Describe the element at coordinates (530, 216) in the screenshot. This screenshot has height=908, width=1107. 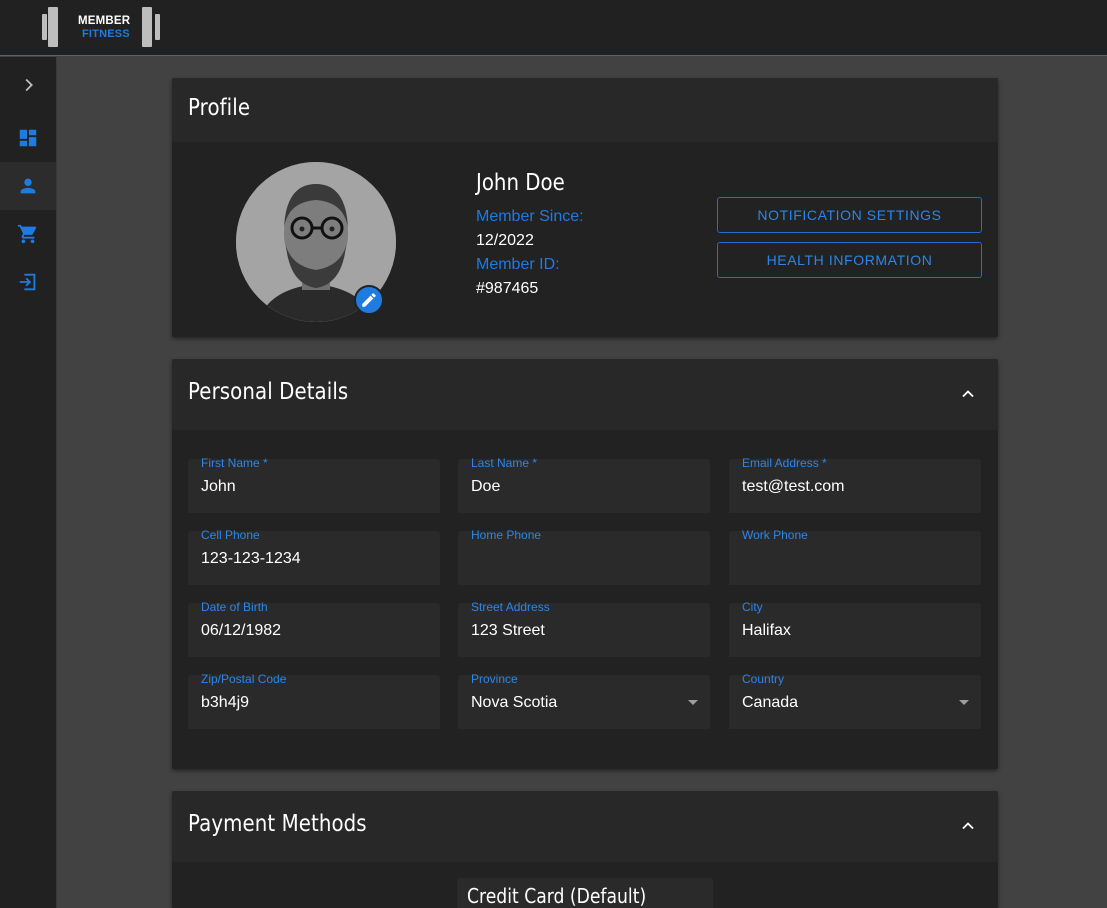
I see `member-since-label: Member Since:` at that location.